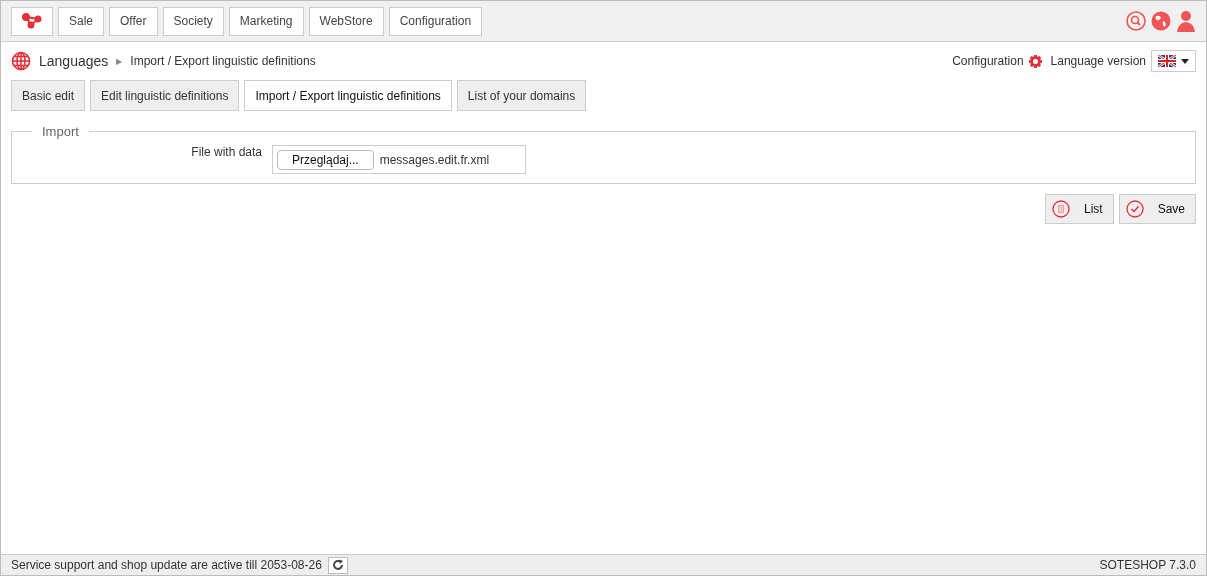 The height and width of the screenshot is (576, 1207). What do you see at coordinates (1136, 21) in the screenshot?
I see `search-icon` at bounding box center [1136, 21].